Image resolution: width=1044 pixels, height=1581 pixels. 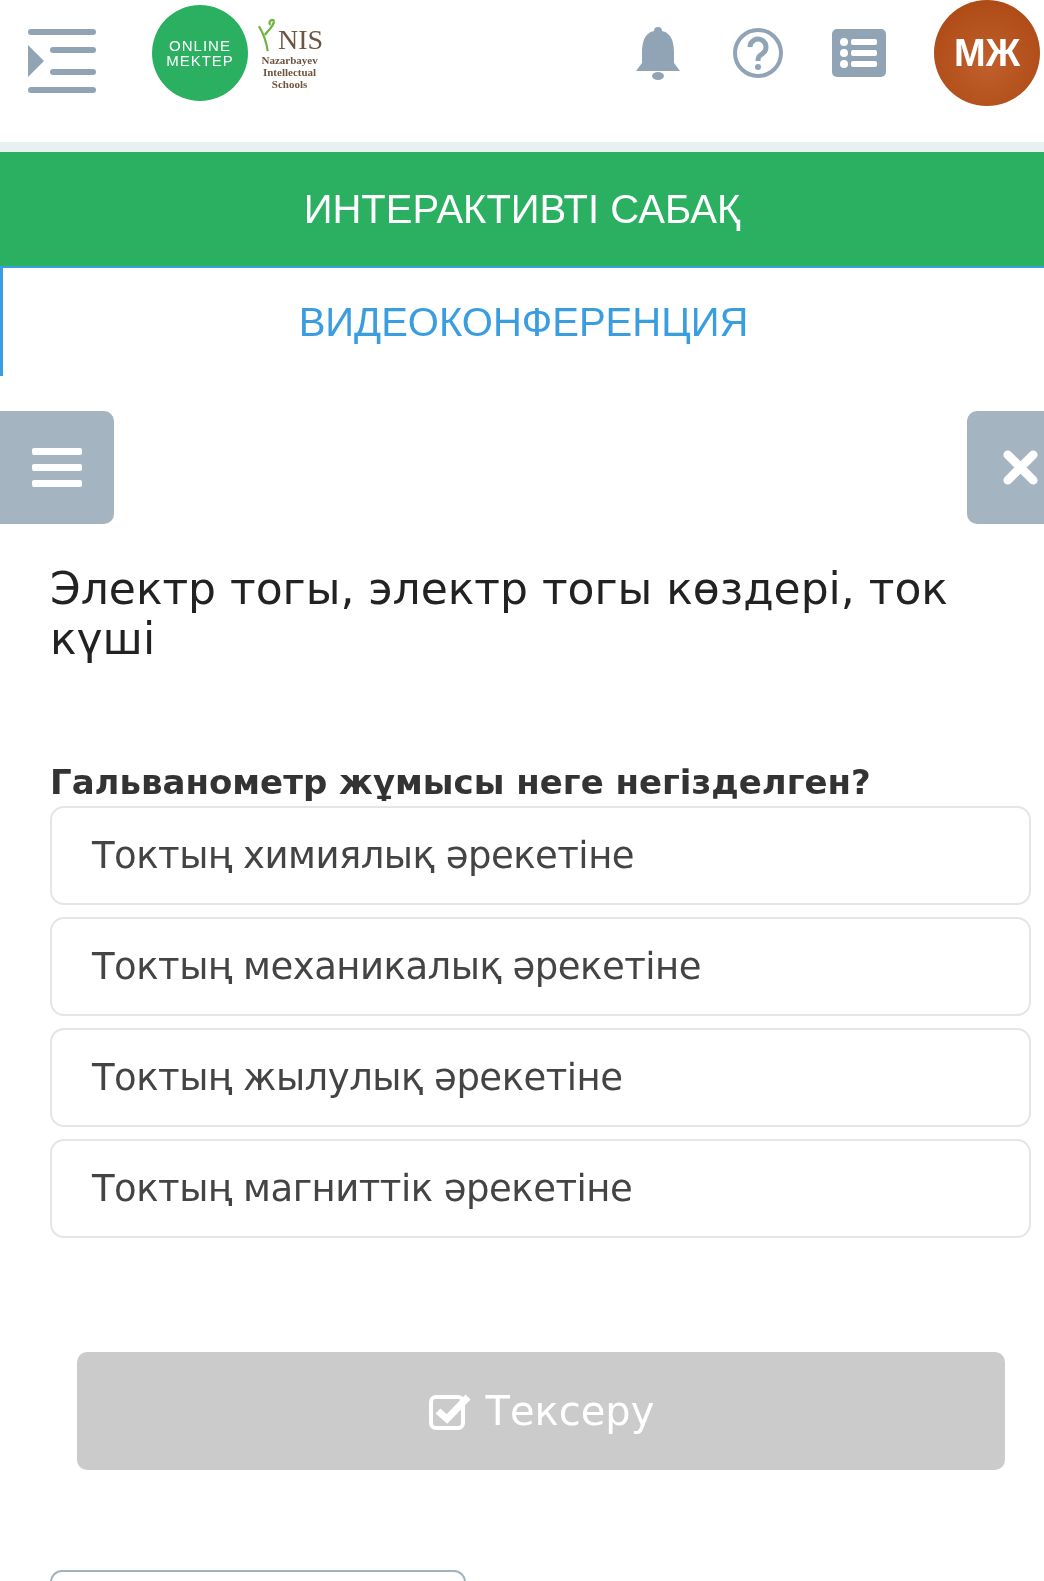 I want to click on logo-text: MEKTEP, so click(x=200, y=60).